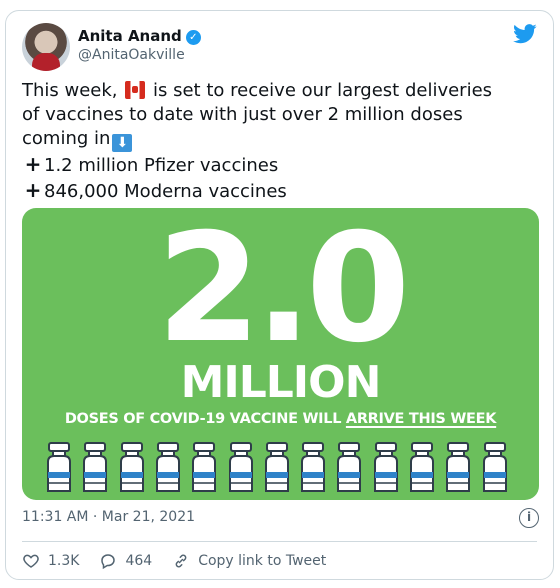 The height and width of the screenshot is (588, 560). Describe the element at coordinates (46, 47) in the screenshot. I see `avatar` at that location.